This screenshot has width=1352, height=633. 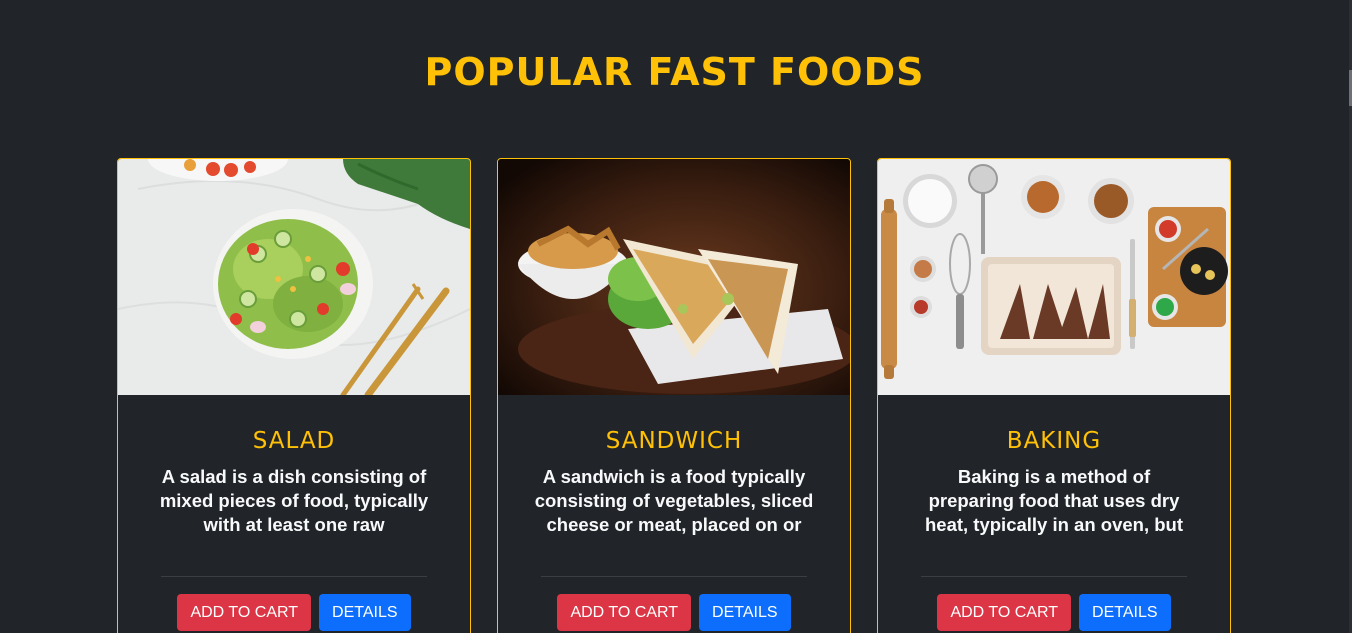 What do you see at coordinates (1054, 441) in the screenshot?
I see `card-title: BAKING` at bounding box center [1054, 441].